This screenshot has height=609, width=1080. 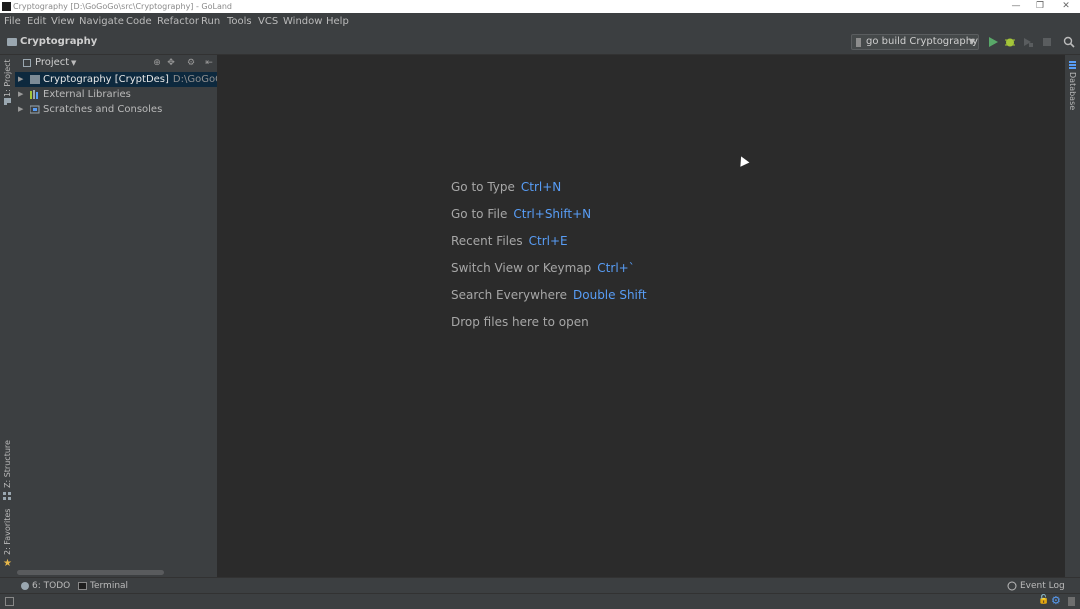 What do you see at coordinates (178, 21) in the screenshot?
I see `menu-refactor: Refactor` at bounding box center [178, 21].